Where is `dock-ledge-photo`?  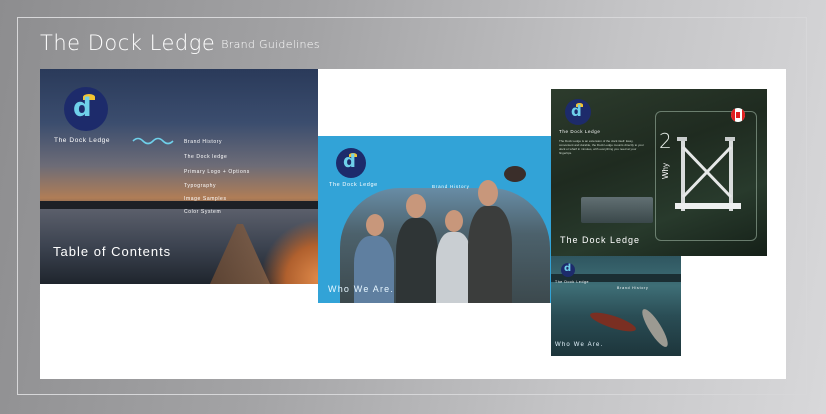 dock-ledge-photo is located at coordinates (617, 210).